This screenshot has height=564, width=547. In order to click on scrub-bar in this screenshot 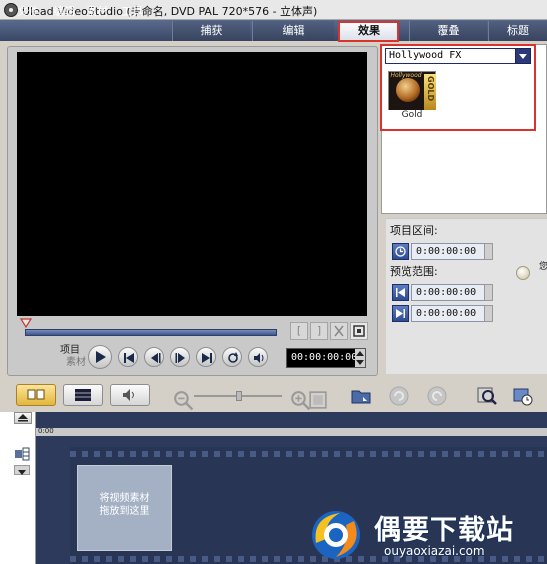, I will do `click(151, 332)`.